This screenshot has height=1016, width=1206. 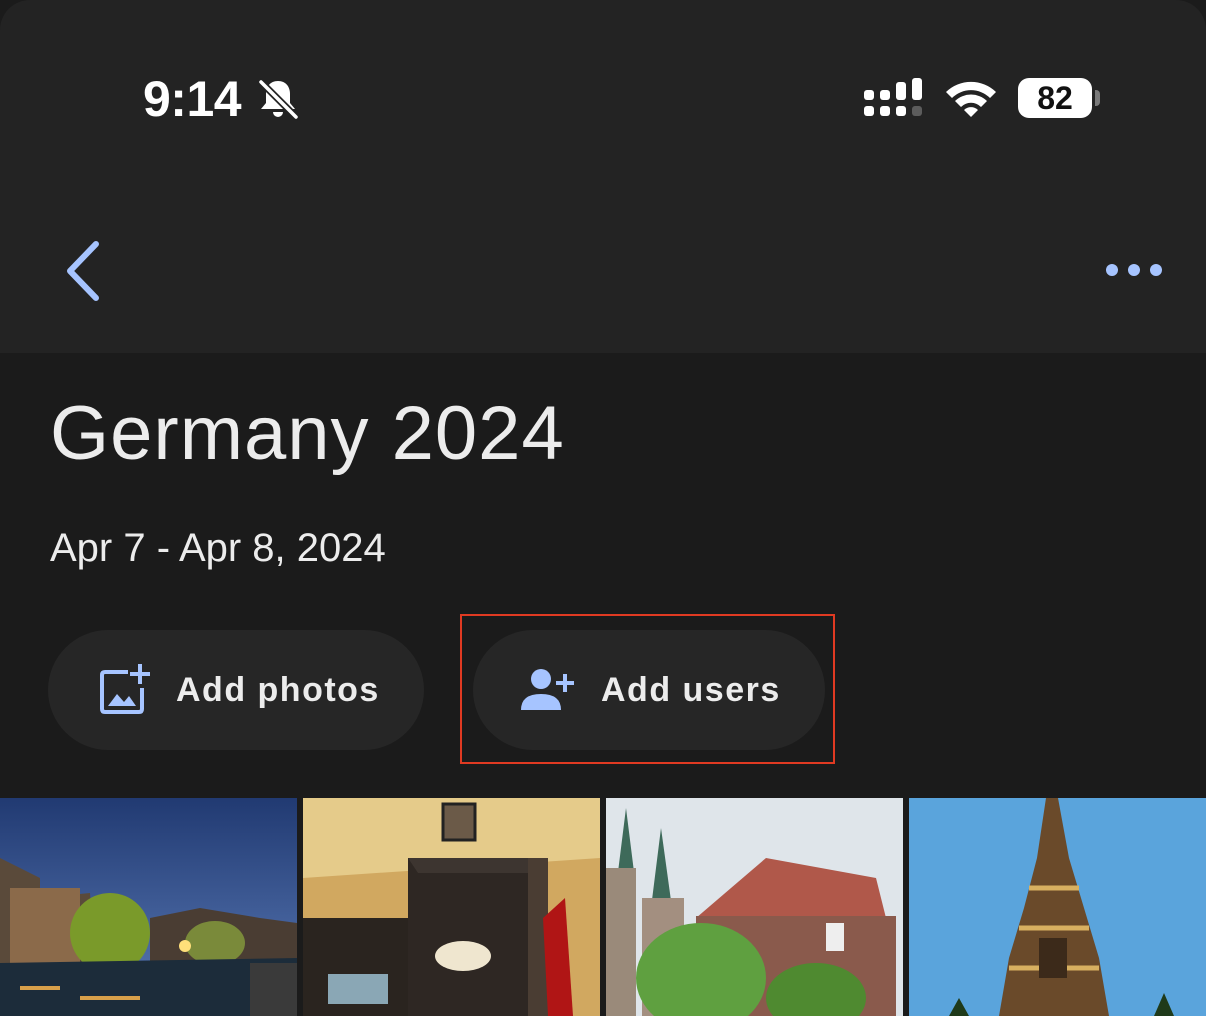 I want to click on more-horizontal-icon, so click(x=1134, y=270).